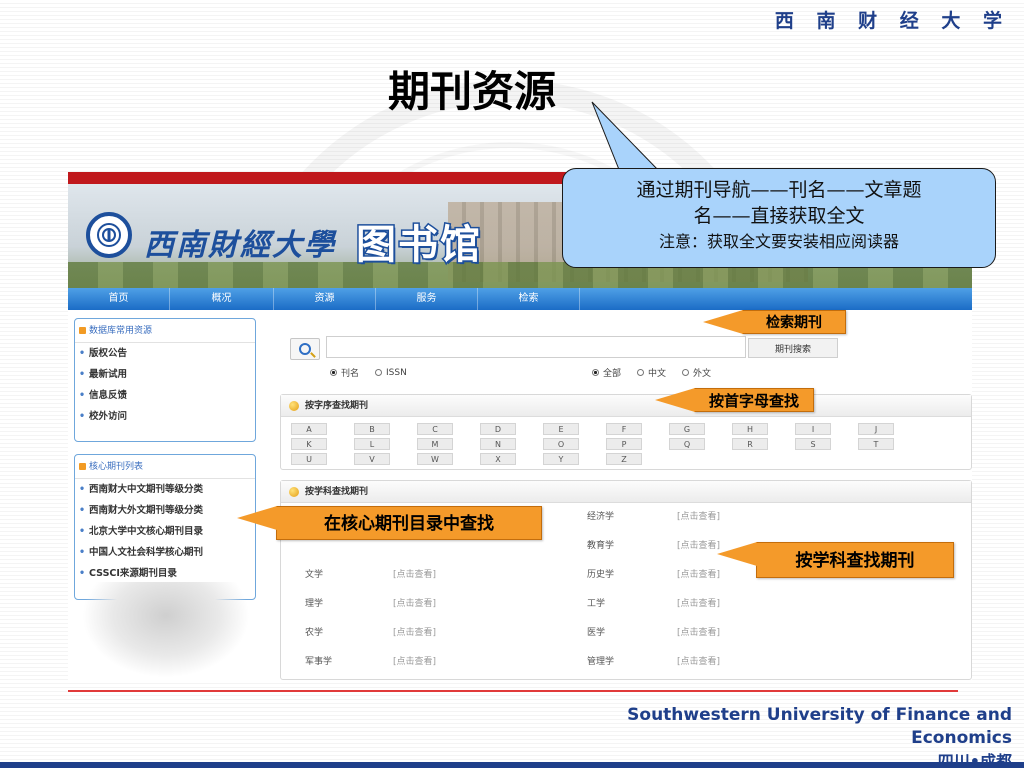 The height and width of the screenshot is (768, 1024). I want to click on nav-search: 检索, so click(529, 299).